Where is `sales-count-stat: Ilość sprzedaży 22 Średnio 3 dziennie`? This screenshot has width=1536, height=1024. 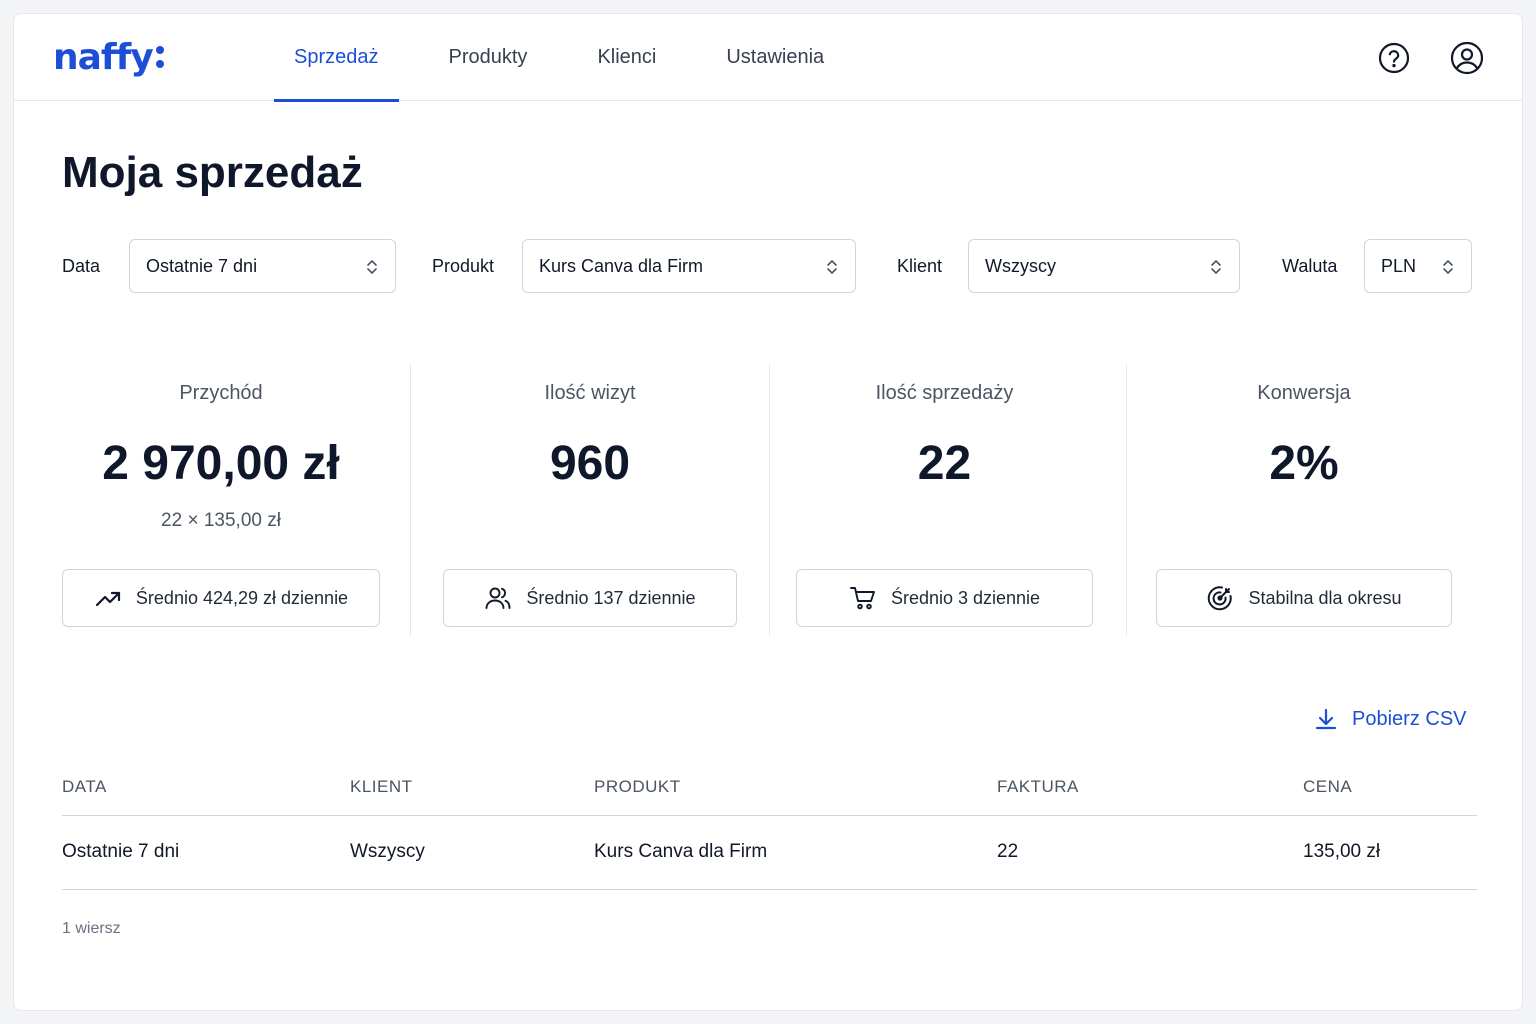
sales-count-stat: Ilość sprzedaży 22 Średnio 3 dziennie is located at coordinates (944, 500).